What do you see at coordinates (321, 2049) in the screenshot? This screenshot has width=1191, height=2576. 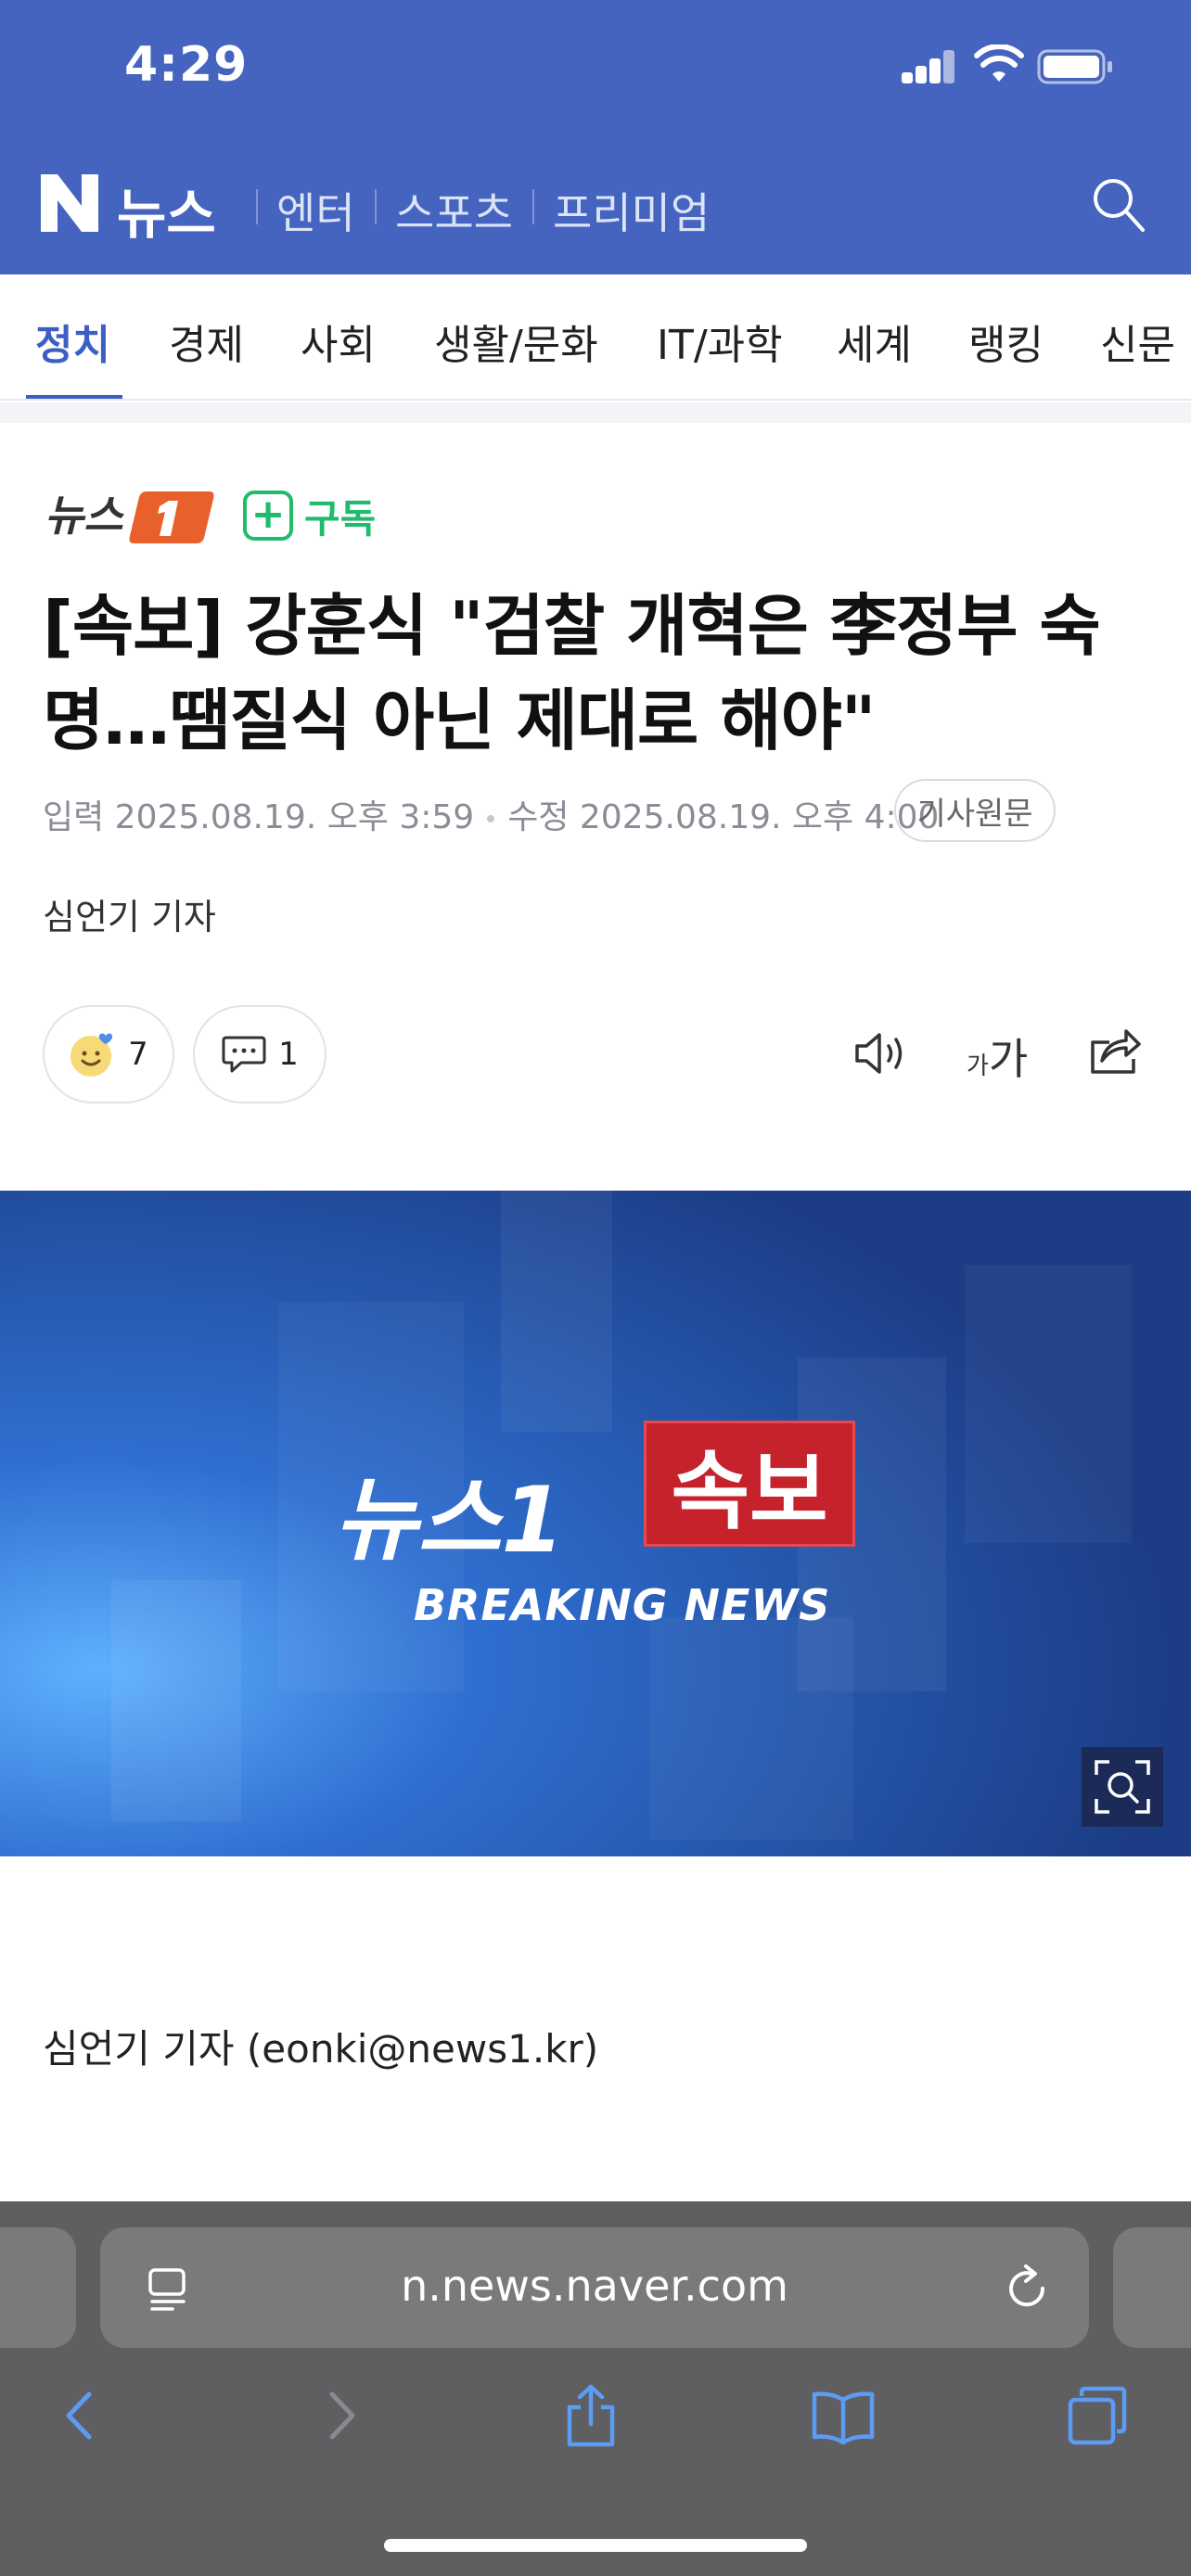 I see `article-byline: 심언기 기자 (eonki@news1.kr)` at bounding box center [321, 2049].